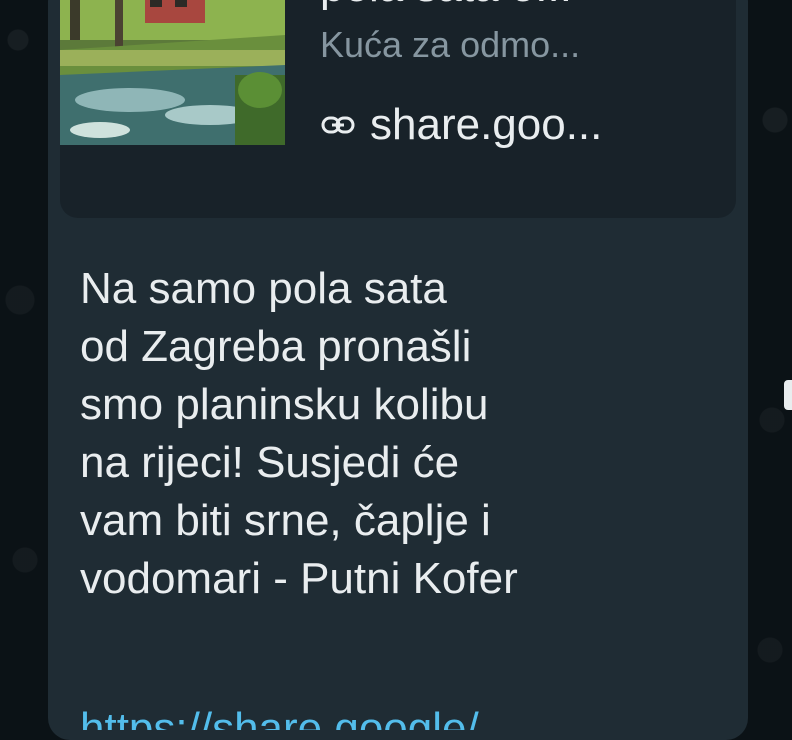 The image size is (792, 740). Describe the element at coordinates (284, 404) in the screenshot. I see `message-line: smo planinsku kolibu` at that location.